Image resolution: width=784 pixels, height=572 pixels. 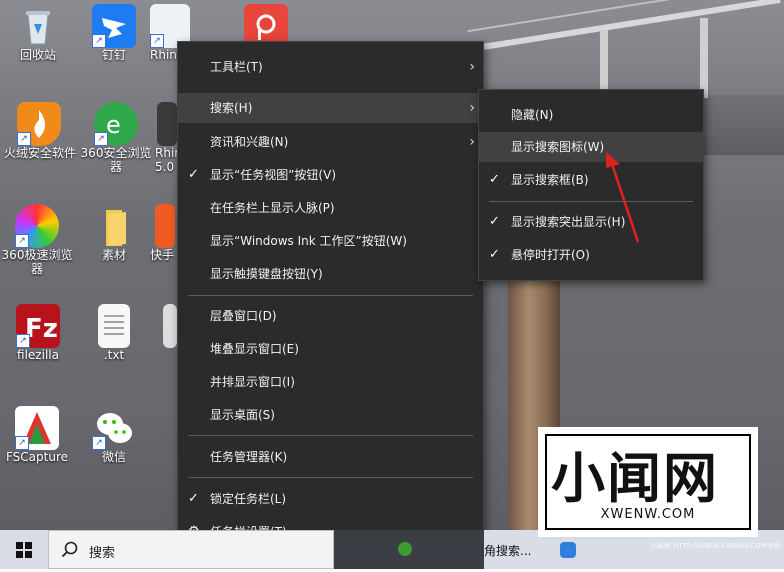 What do you see at coordinates (635, 478) in the screenshot?
I see `watermark-title: 小闻网` at bounding box center [635, 478].